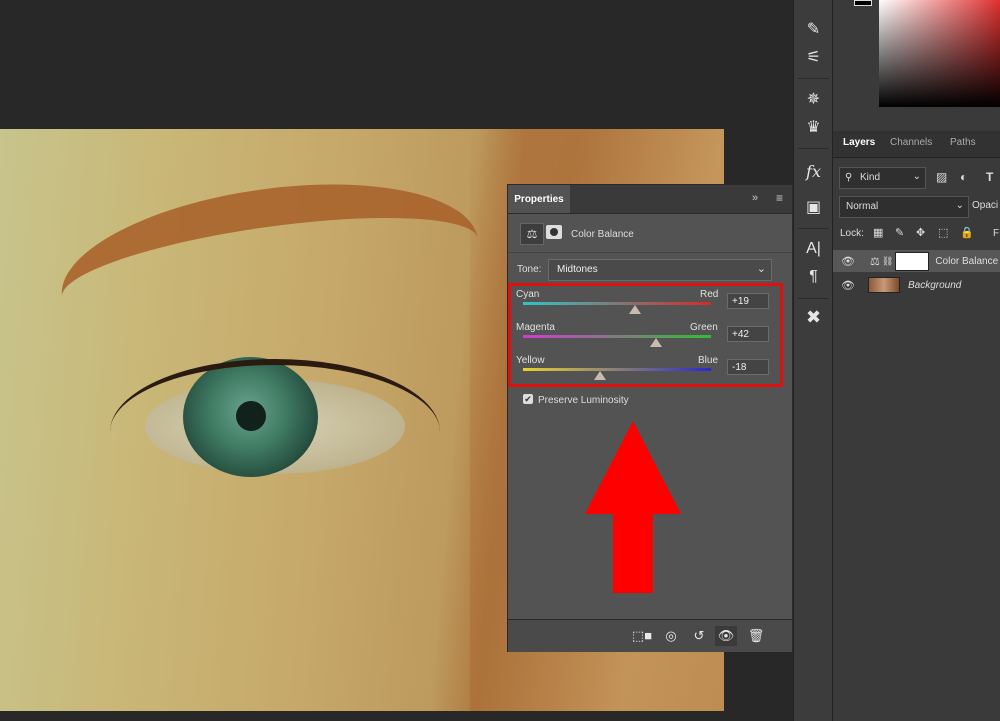 Image resolution: width=1000 pixels, height=721 pixels. Describe the element at coordinates (813, 29) in the screenshot. I see `brush-presets-icon: ✎` at that location.